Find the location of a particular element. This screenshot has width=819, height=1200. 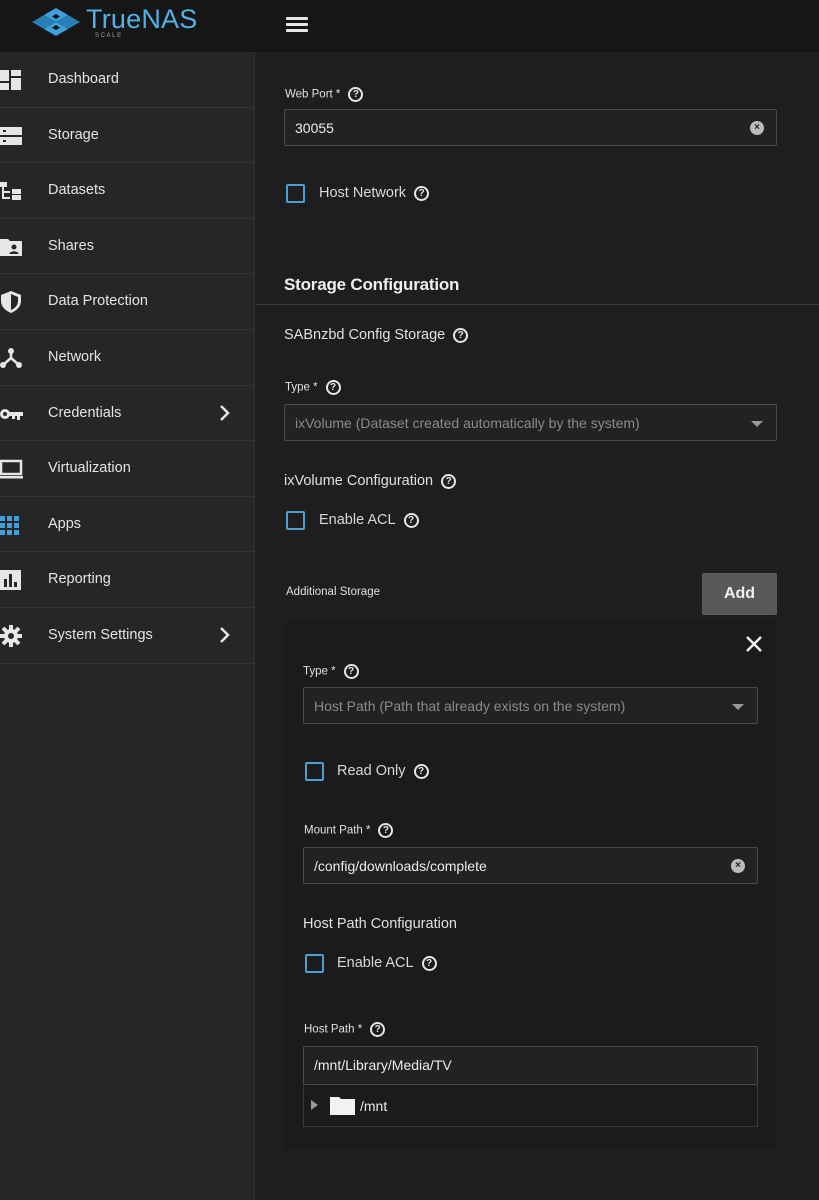

host-path-type-label: Type *? is located at coordinates (331, 671).